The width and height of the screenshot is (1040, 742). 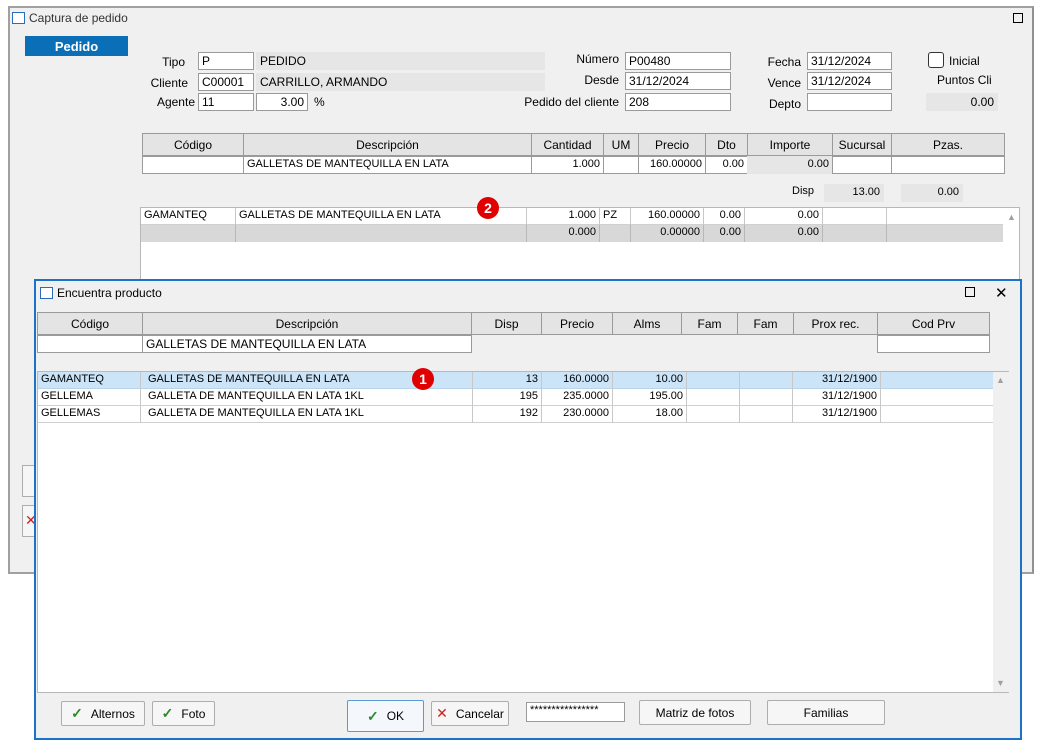 What do you see at coordinates (835, 323) in the screenshot?
I see `col-header-prox-rec: Prox rec.` at bounding box center [835, 323].